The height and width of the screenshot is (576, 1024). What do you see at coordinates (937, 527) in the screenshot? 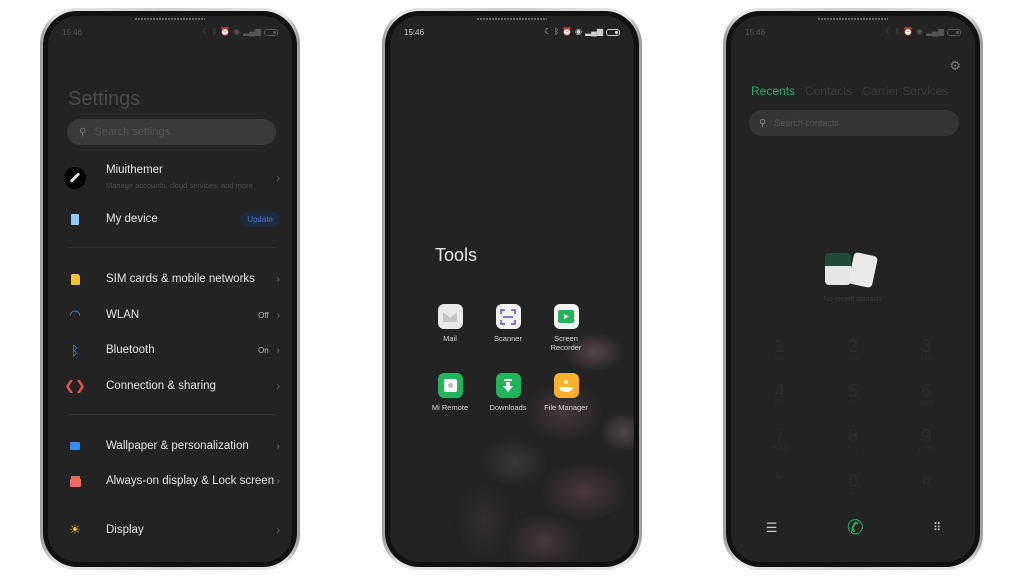
I see `dialpad-icon: ⠿` at bounding box center [937, 527].